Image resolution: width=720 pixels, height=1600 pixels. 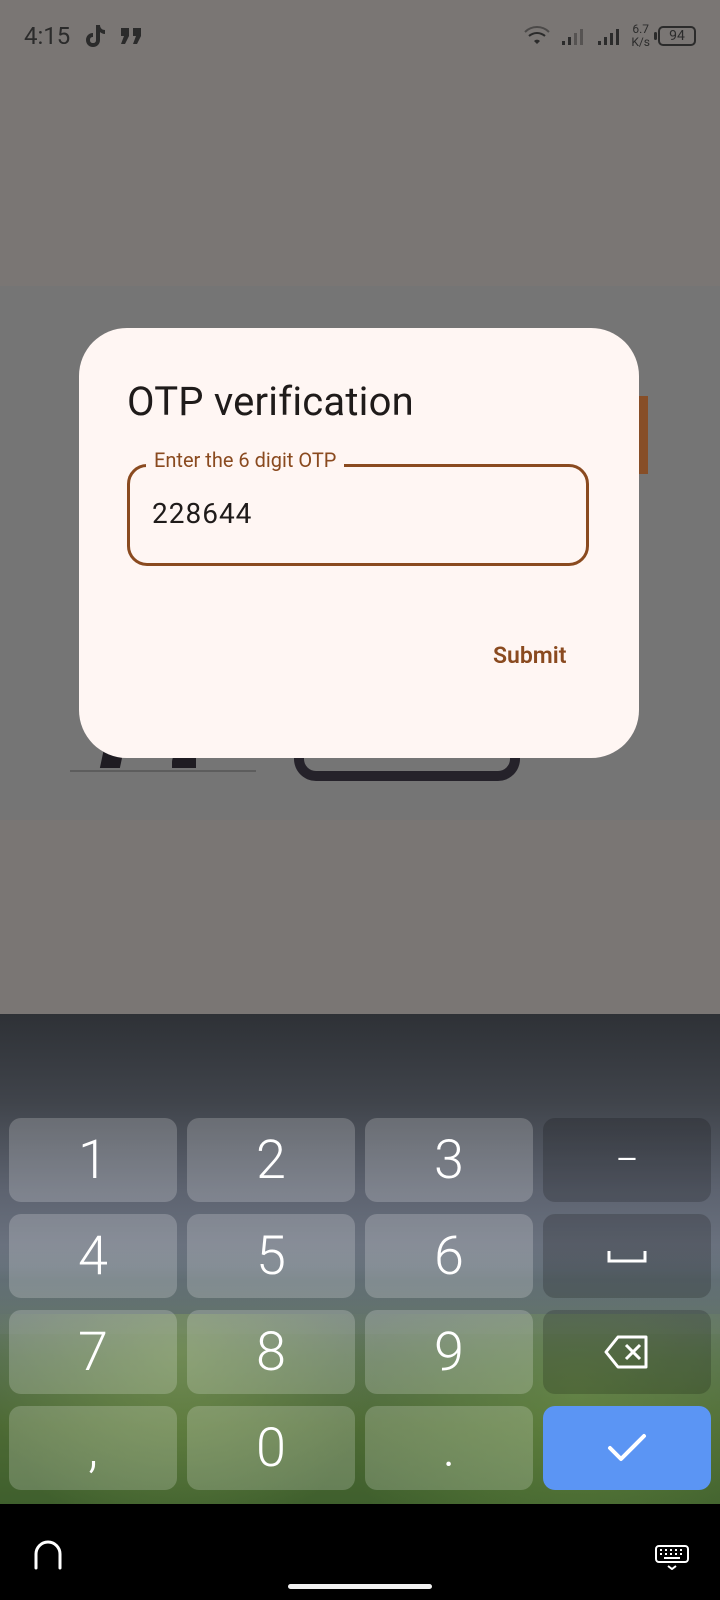 I want to click on key-9: 9, so click(x=449, y=1352).